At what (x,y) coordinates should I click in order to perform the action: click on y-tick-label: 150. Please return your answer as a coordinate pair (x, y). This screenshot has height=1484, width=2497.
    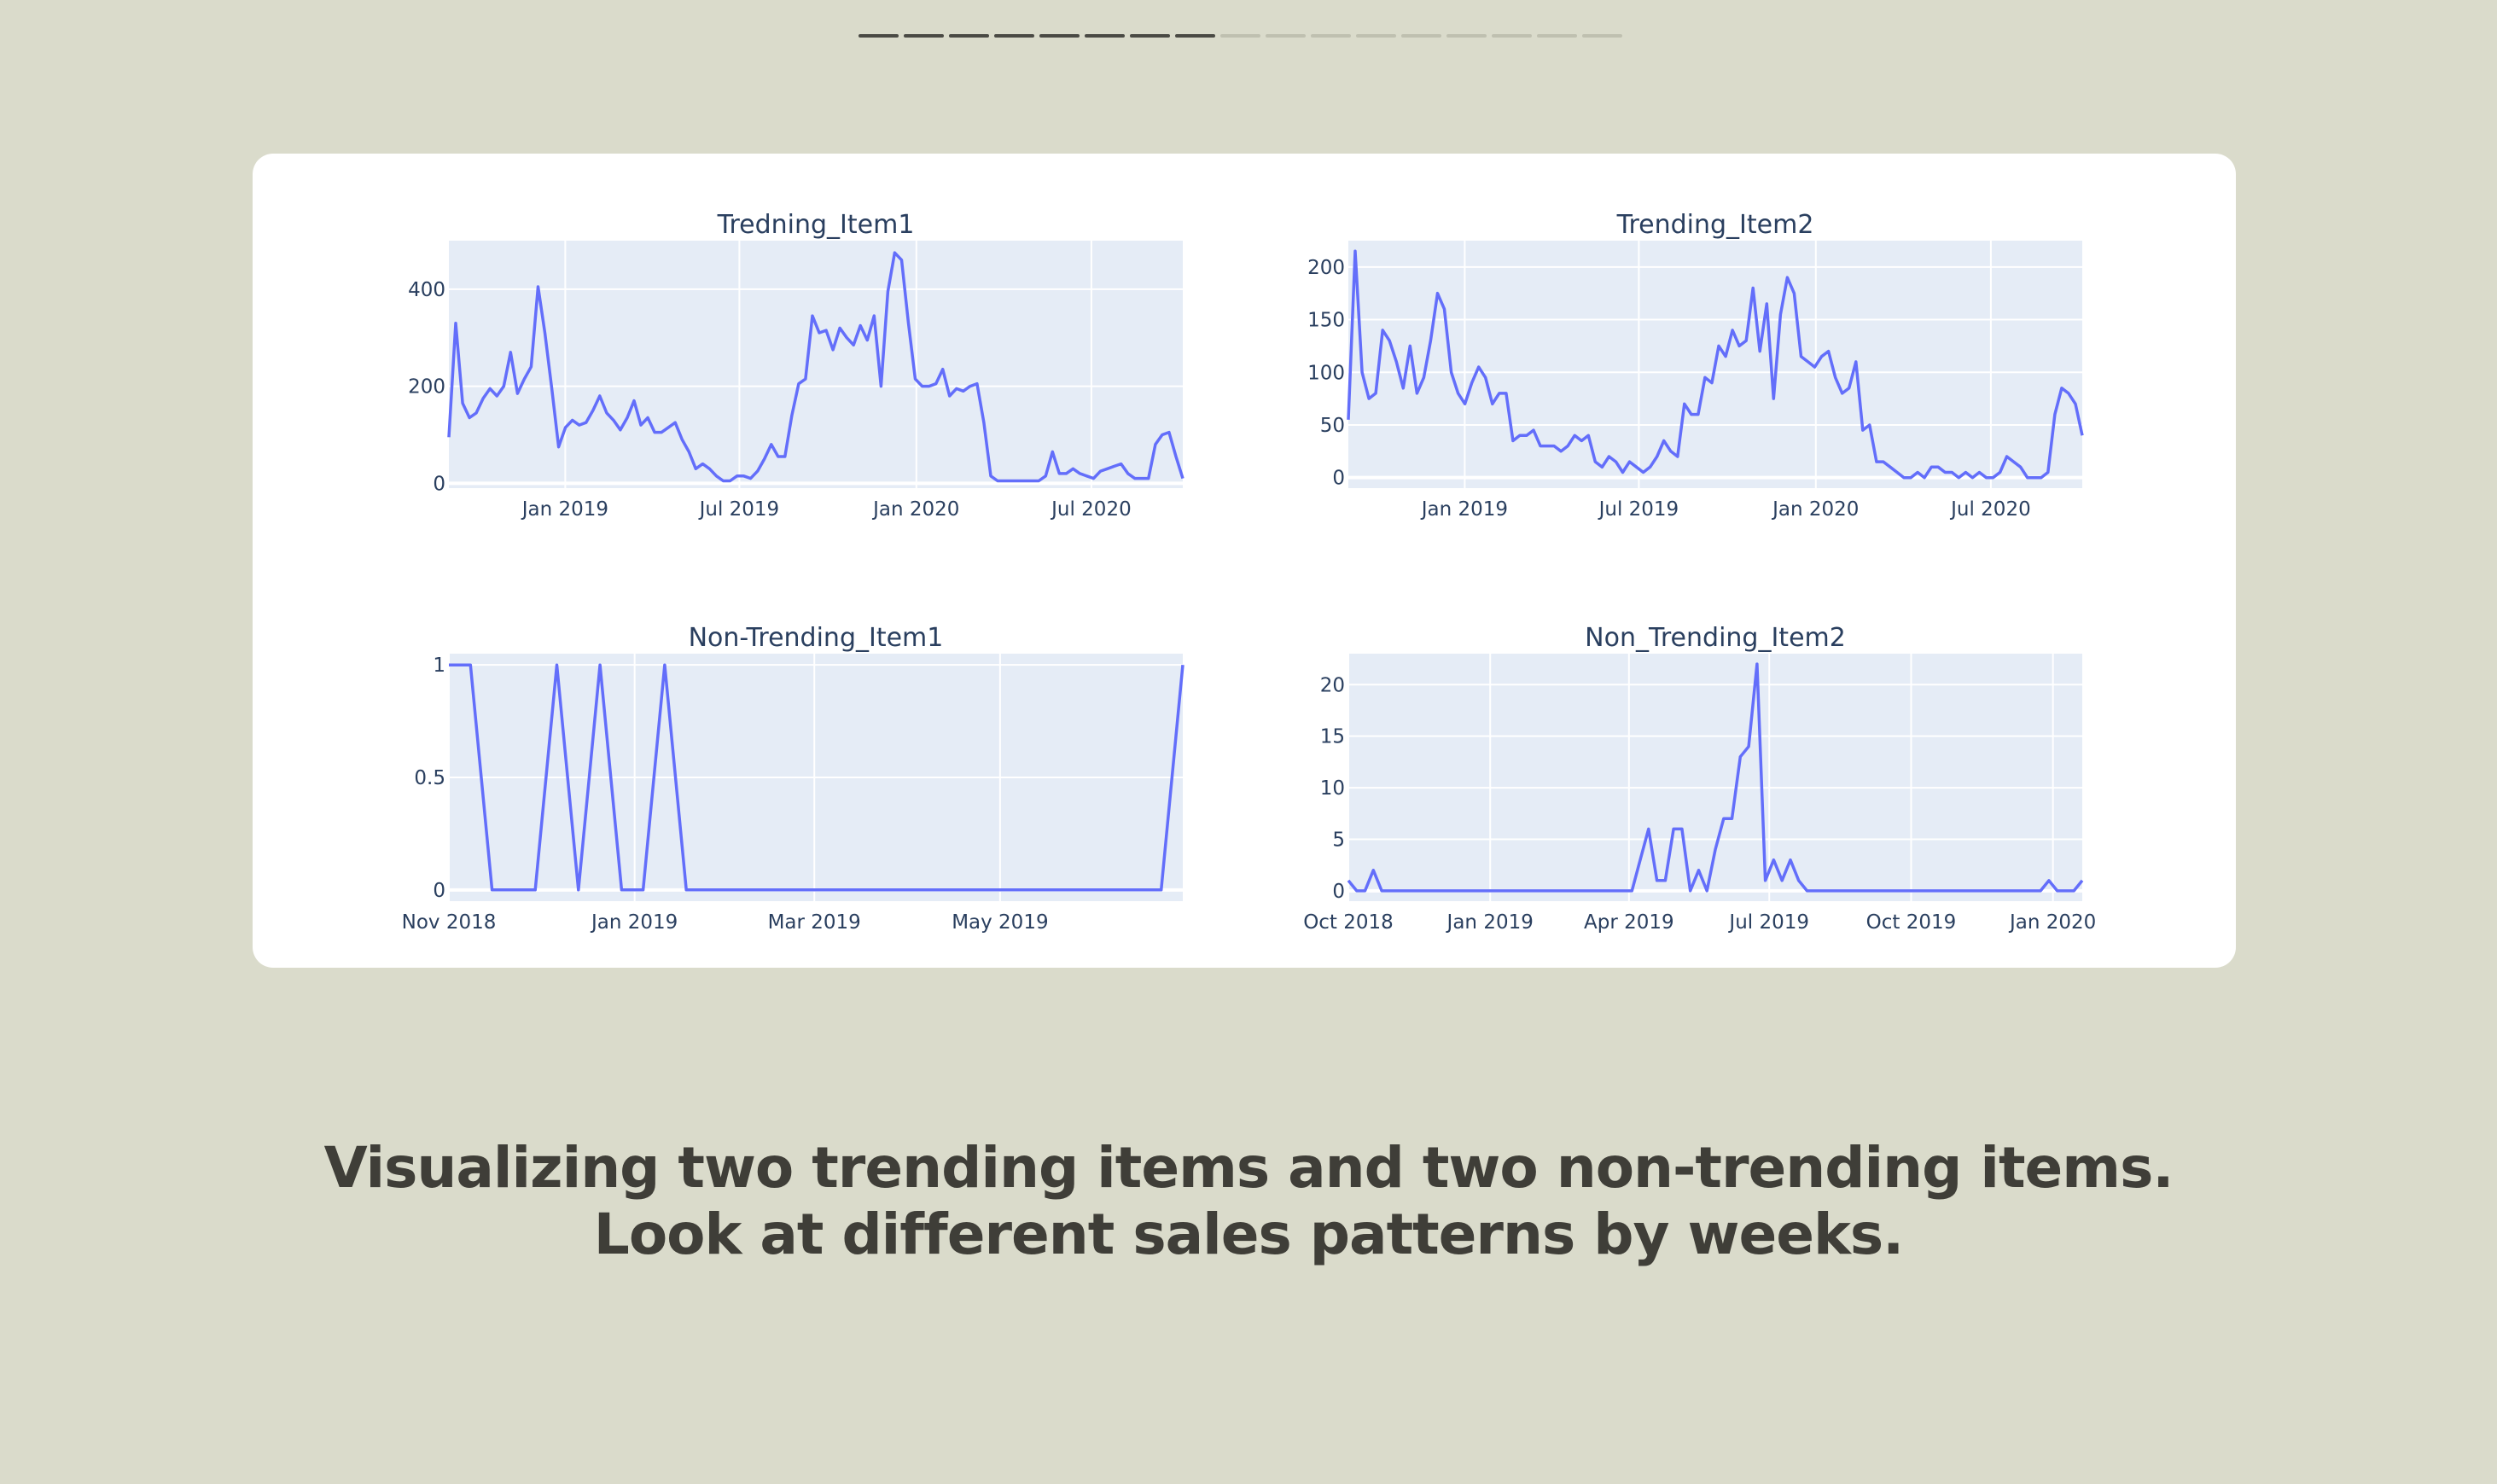
    Looking at the image, I should click on (1326, 321).